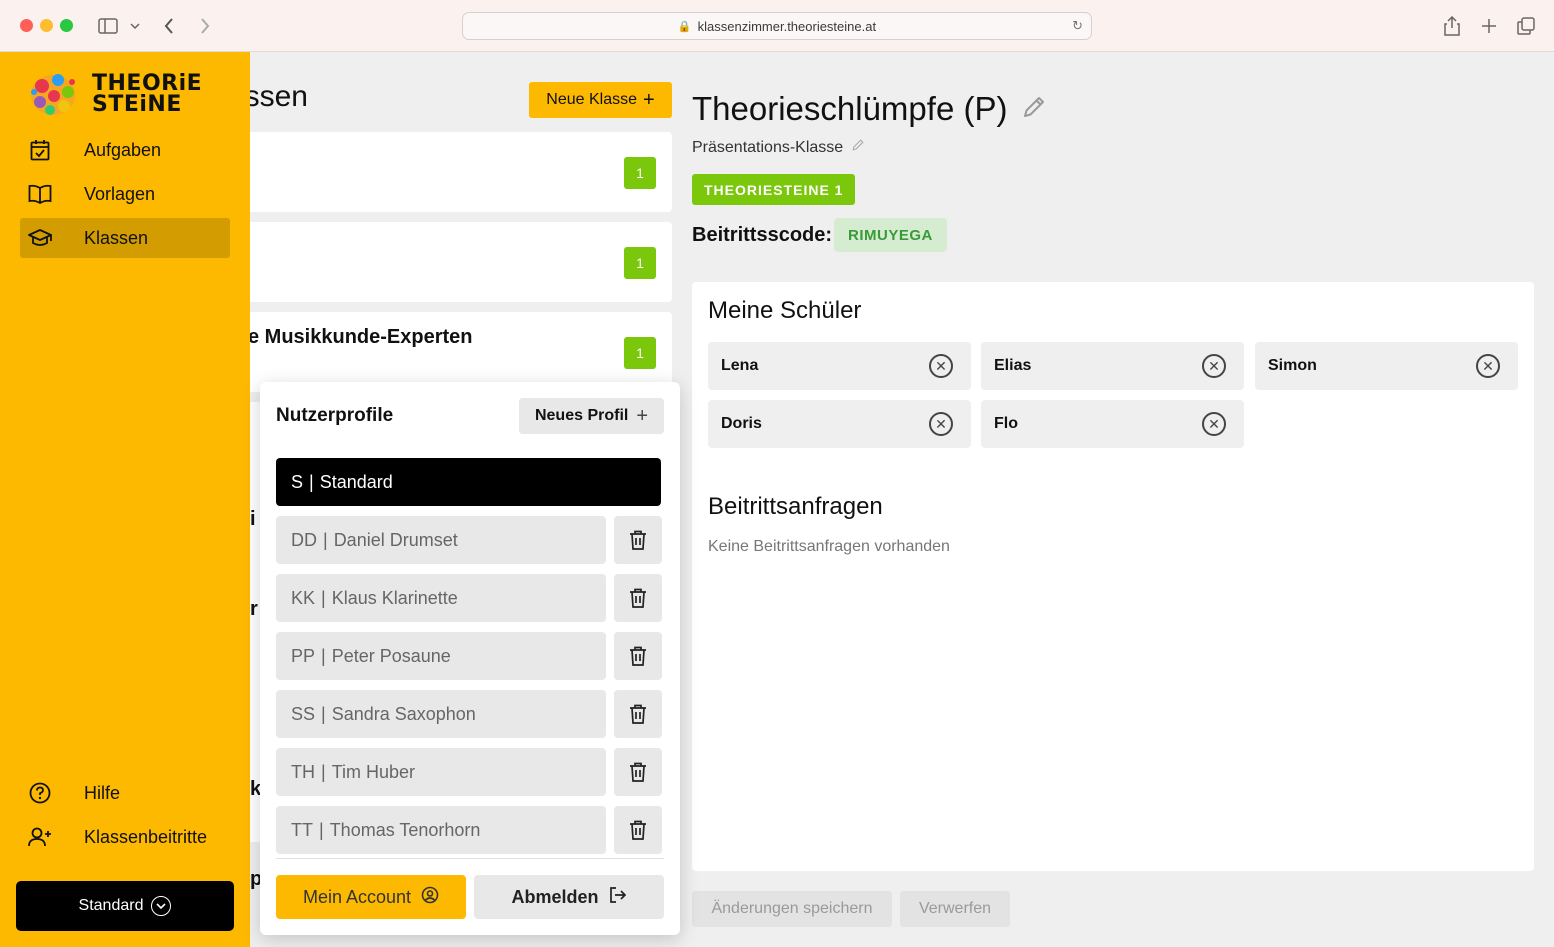 The width and height of the screenshot is (1554, 947). What do you see at coordinates (205, 26) in the screenshot?
I see `forward-icon` at bounding box center [205, 26].